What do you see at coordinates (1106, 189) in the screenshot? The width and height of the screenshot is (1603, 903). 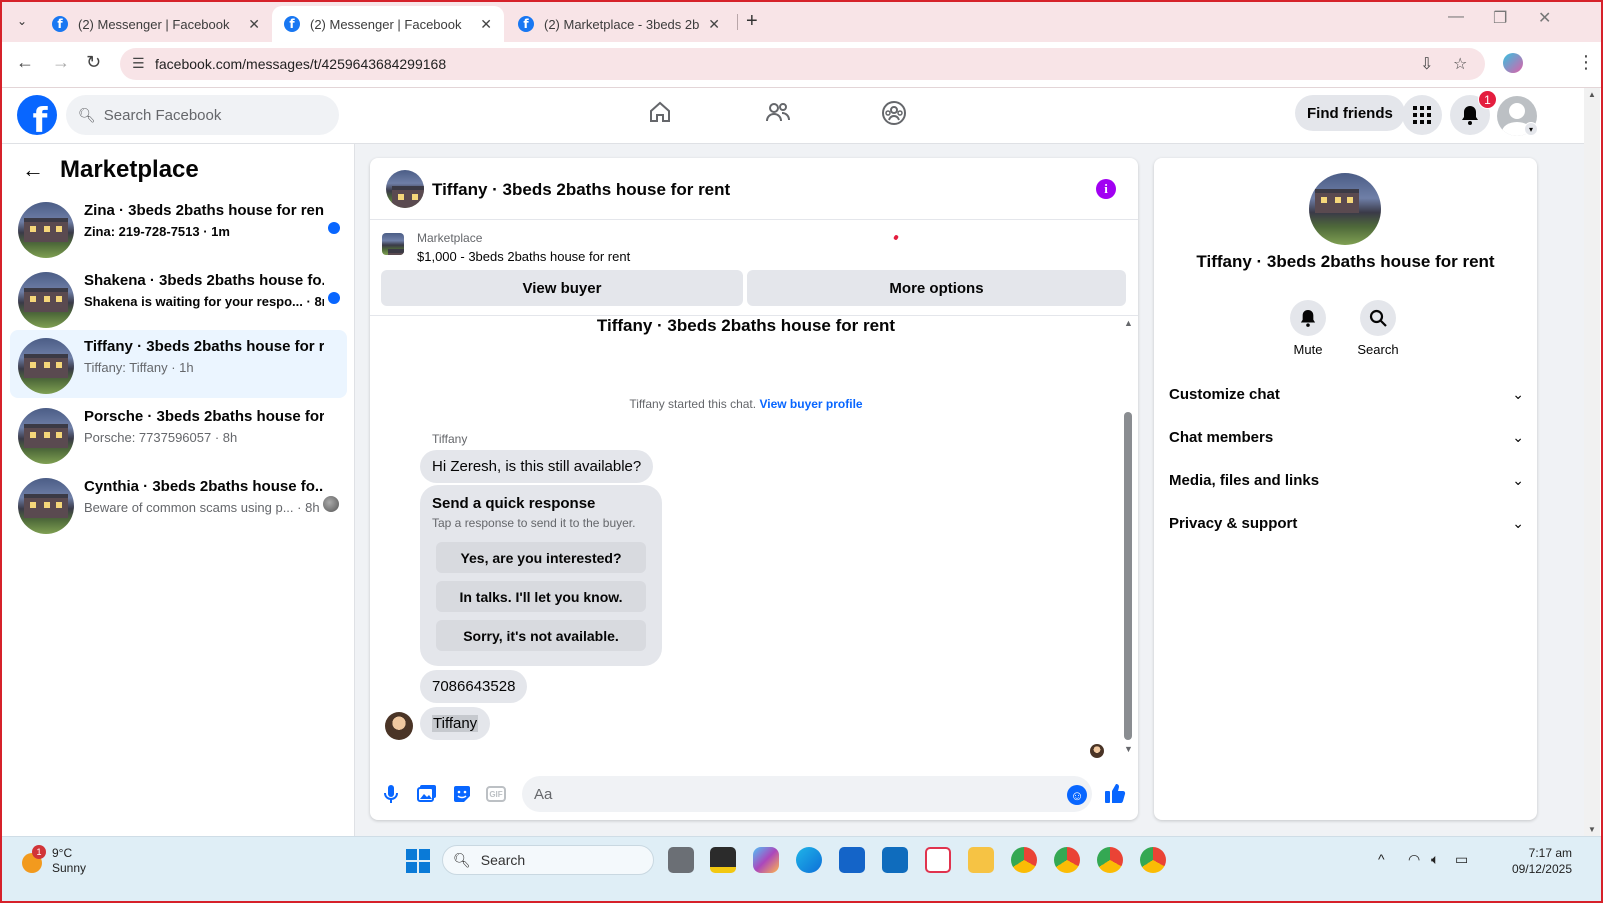 I see `info-icon: i` at bounding box center [1106, 189].